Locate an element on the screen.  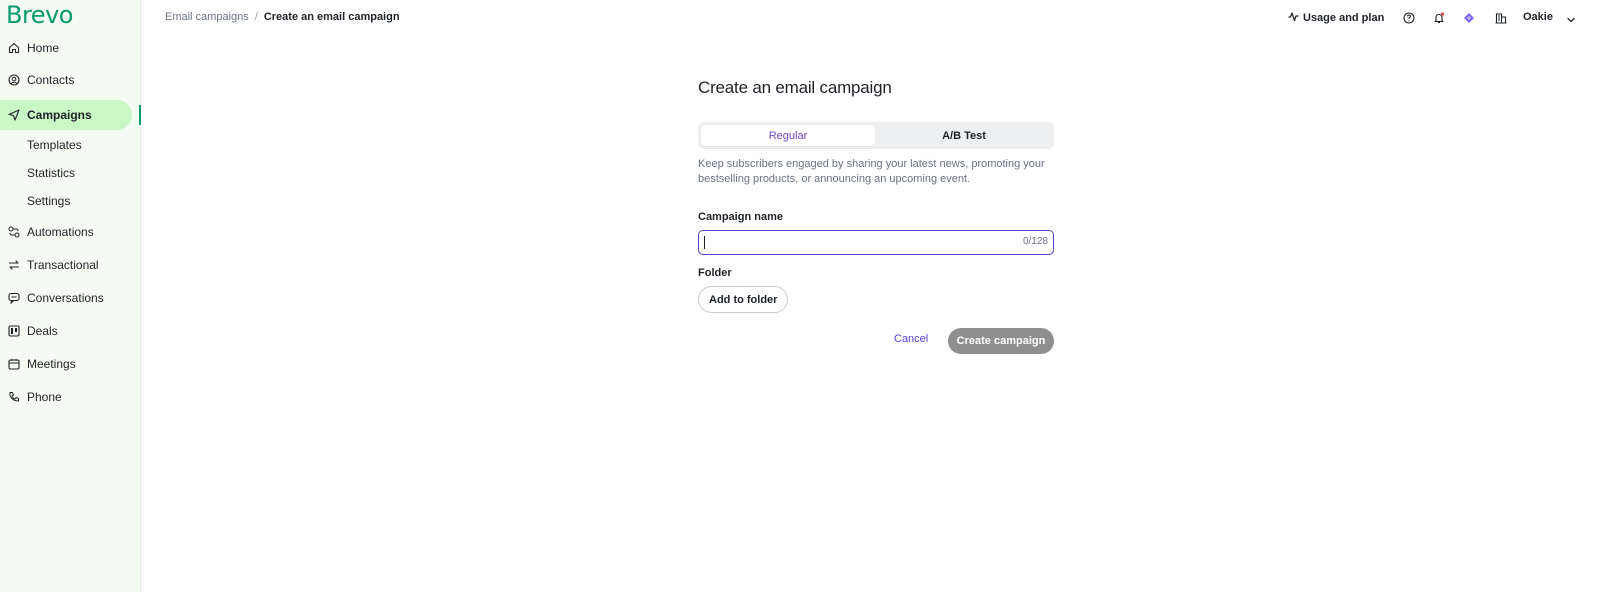
sidebar-subitem-statistics: Statistics is located at coordinates (51, 173).